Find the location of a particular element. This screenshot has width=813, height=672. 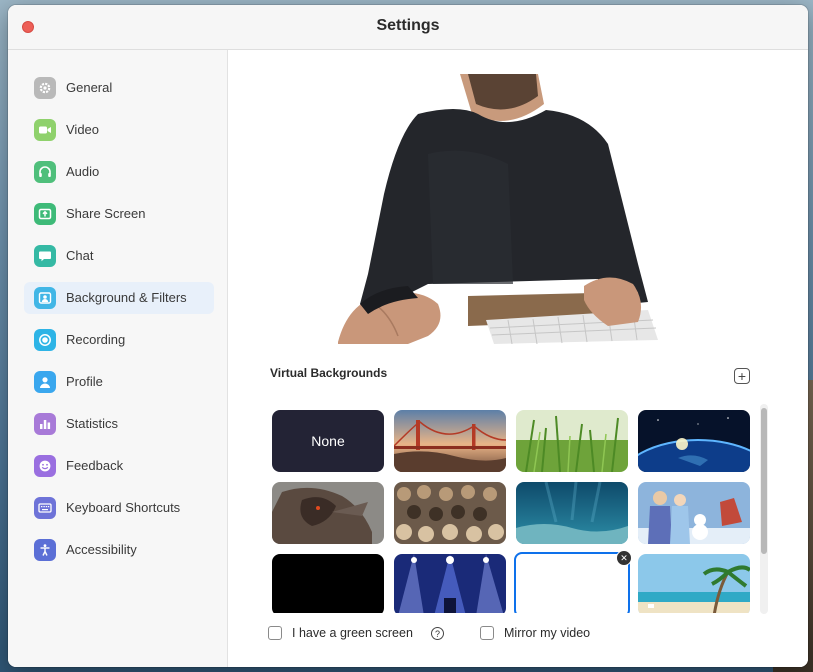

background-golden-gate-bridge is located at coordinates (450, 441).